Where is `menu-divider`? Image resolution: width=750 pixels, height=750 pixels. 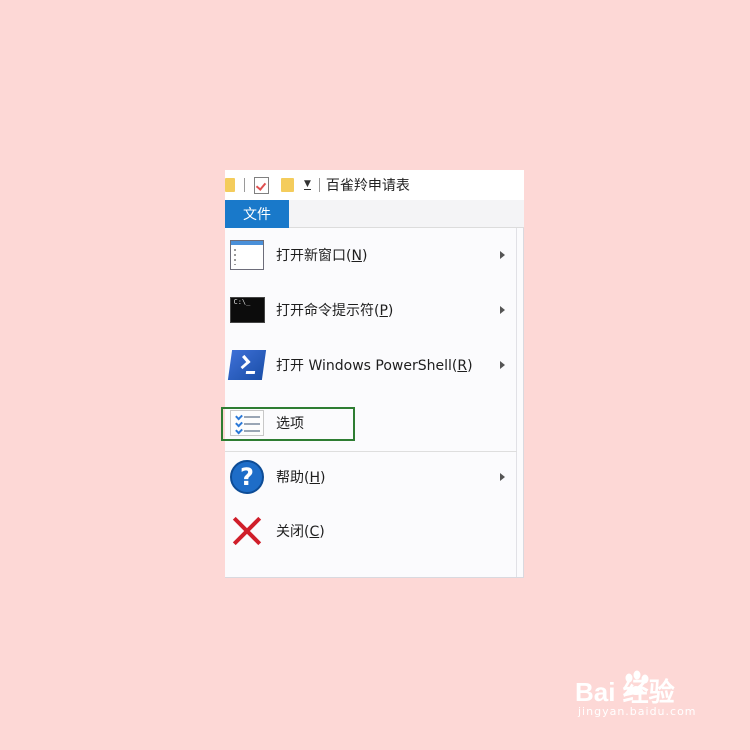 menu-divider is located at coordinates (371, 451).